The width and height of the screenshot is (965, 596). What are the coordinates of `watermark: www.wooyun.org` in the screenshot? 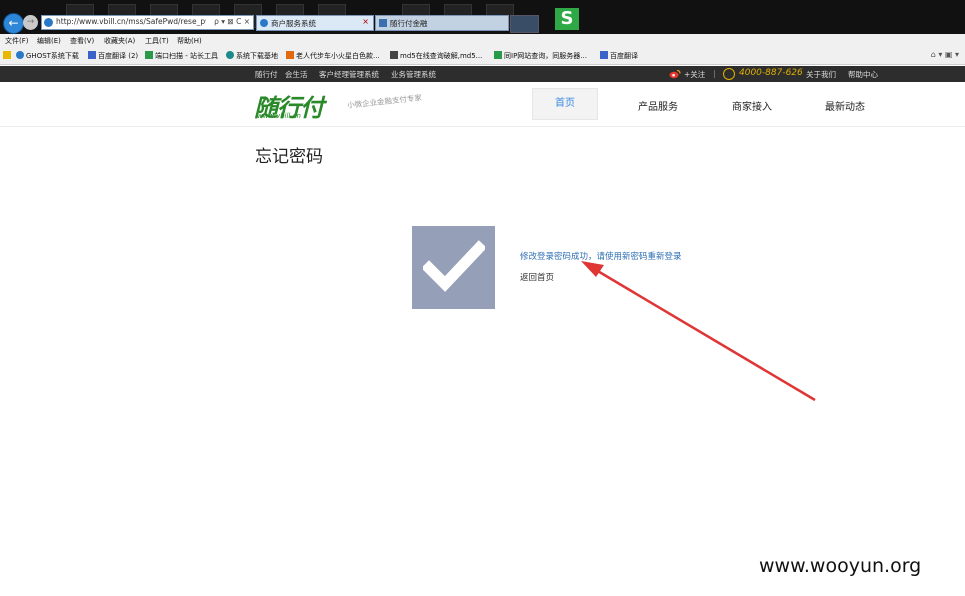 It's located at (840, 566).